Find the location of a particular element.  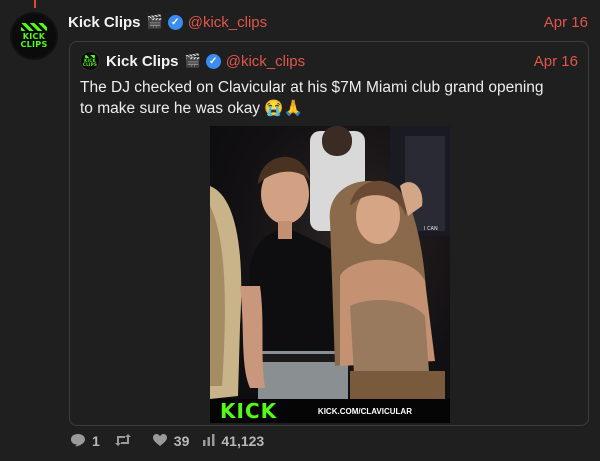

thread-line is located at coordinates (35, 4).